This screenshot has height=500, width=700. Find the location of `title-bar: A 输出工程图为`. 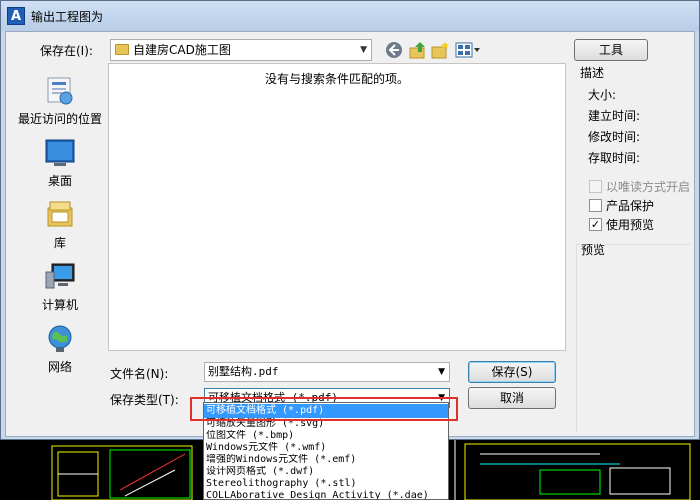

title-bar: A 输出工程图为 is located at coordinates (350, 16).